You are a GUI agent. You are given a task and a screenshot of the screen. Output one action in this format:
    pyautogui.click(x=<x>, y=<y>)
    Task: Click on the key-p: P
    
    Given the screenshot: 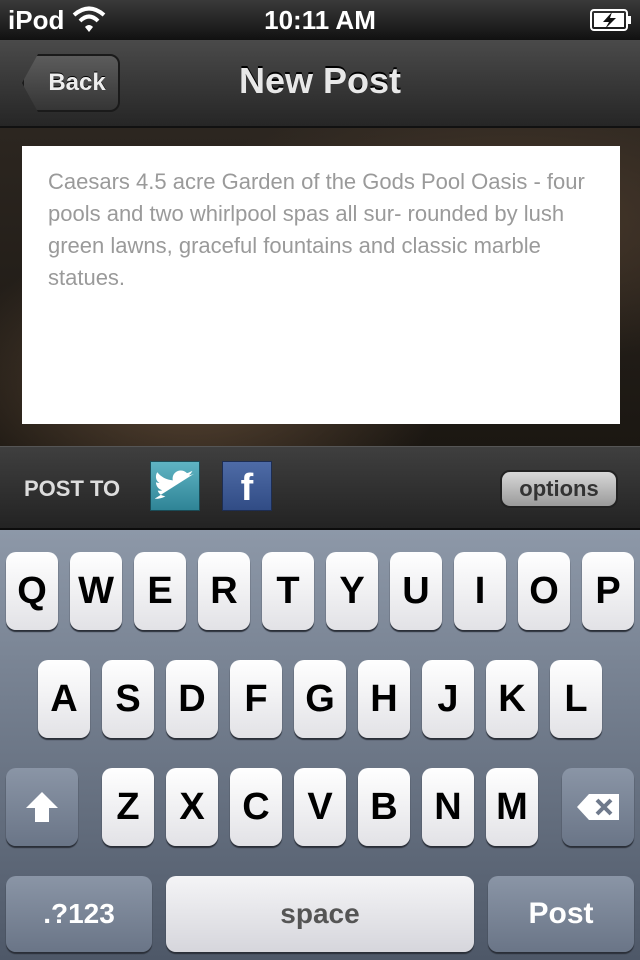 What is the action you would take?
    pyautogui.click(x=608, y=591)
    